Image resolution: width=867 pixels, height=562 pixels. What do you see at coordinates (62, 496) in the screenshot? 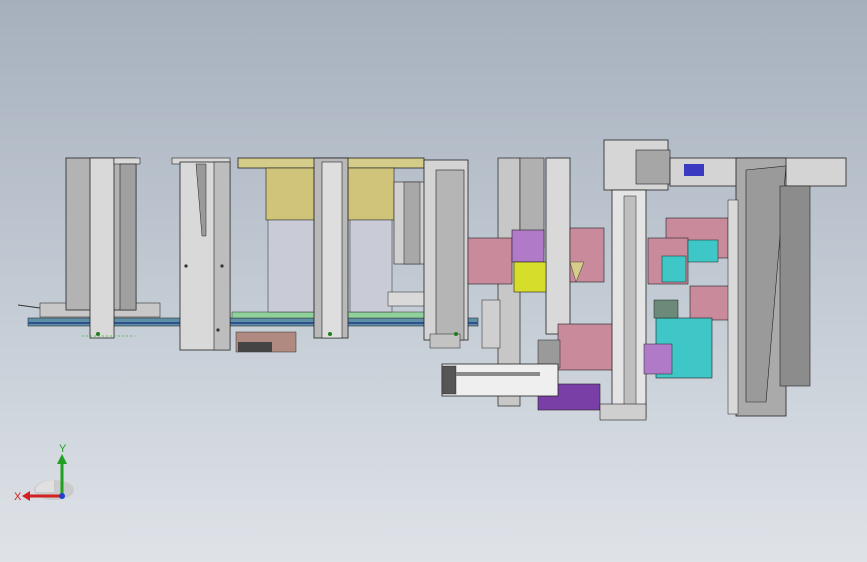
I see `z-axis-marker` at bounding box center [62, 496].